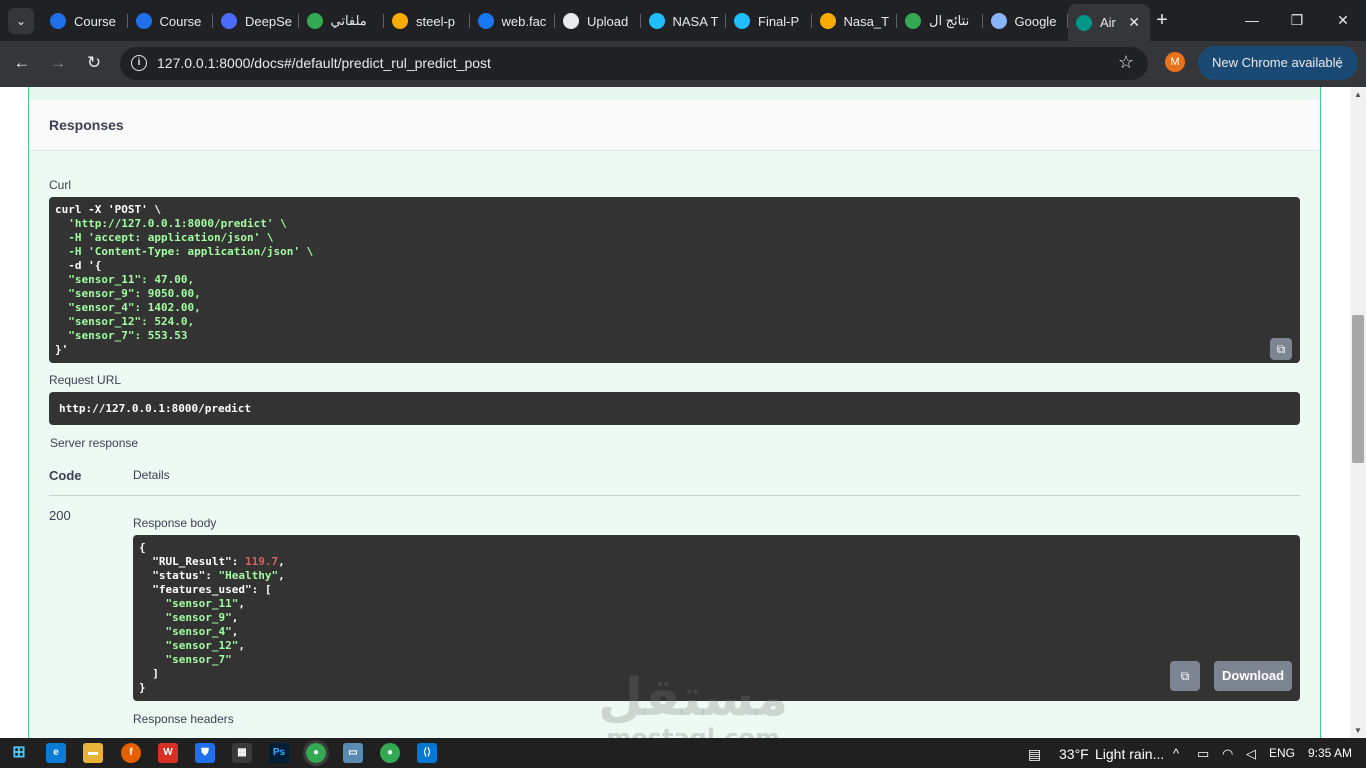  I want to click on profile-avatar: M, so click(1175, 62).